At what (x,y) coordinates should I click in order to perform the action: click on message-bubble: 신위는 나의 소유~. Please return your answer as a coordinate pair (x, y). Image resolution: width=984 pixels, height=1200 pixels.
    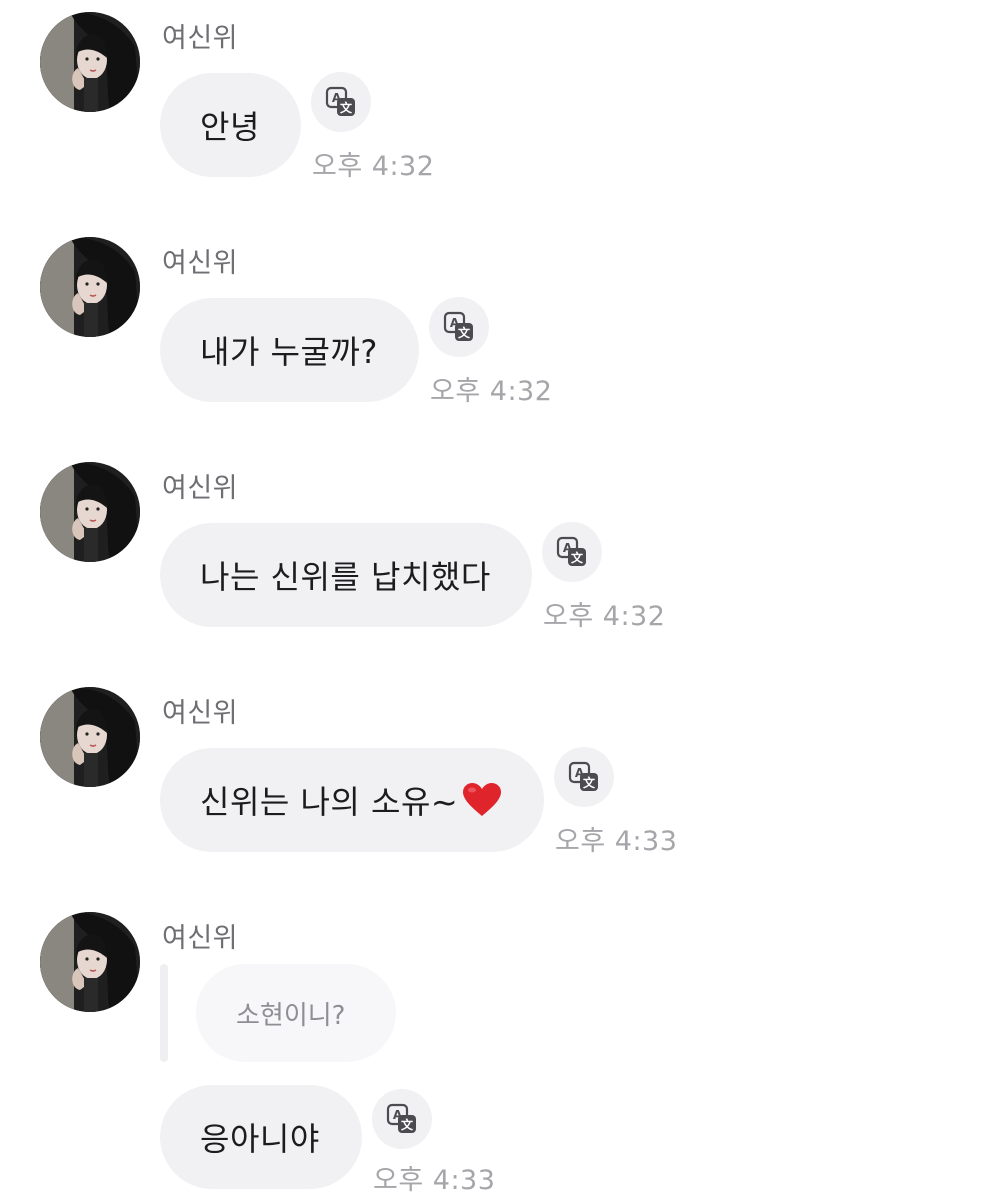
    Looking at the image, I should click on (352, 800).